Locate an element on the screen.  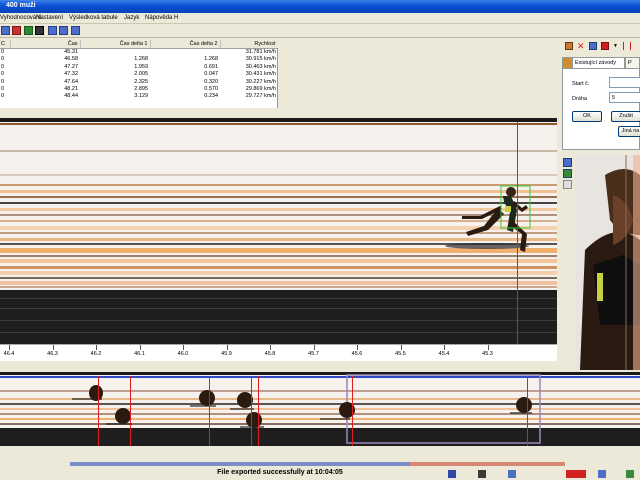
tab-existujici-zavody: Existující závody is located at coordinates (598, 62).